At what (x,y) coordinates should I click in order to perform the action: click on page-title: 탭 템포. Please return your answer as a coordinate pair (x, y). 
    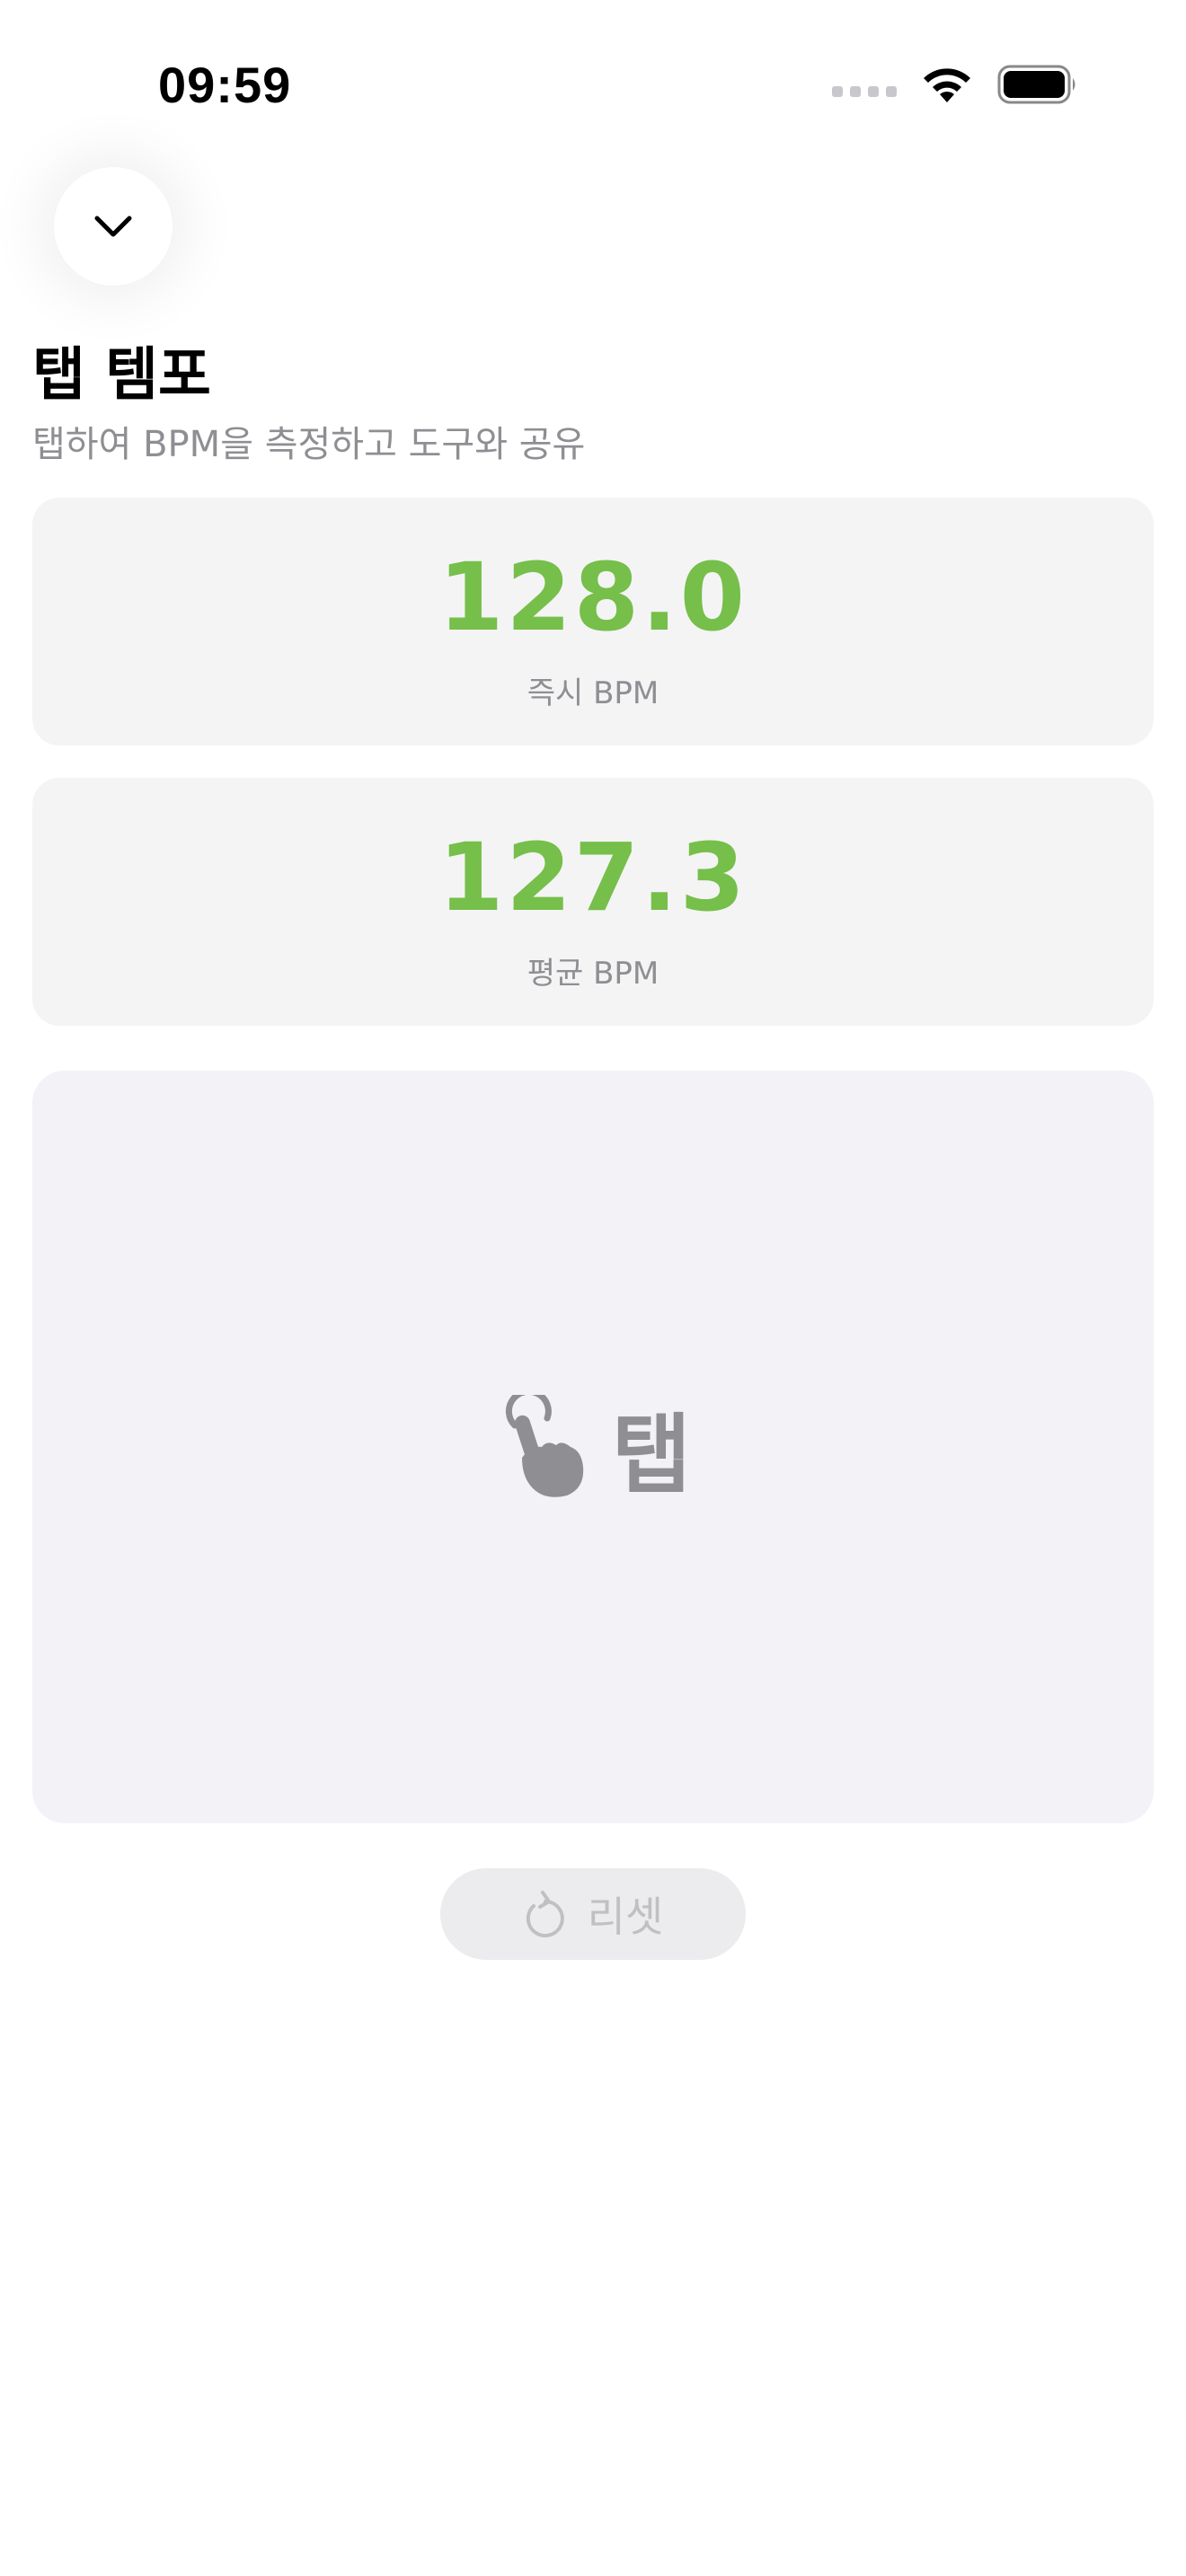
    Looking at the image, I should click on (122, 375).